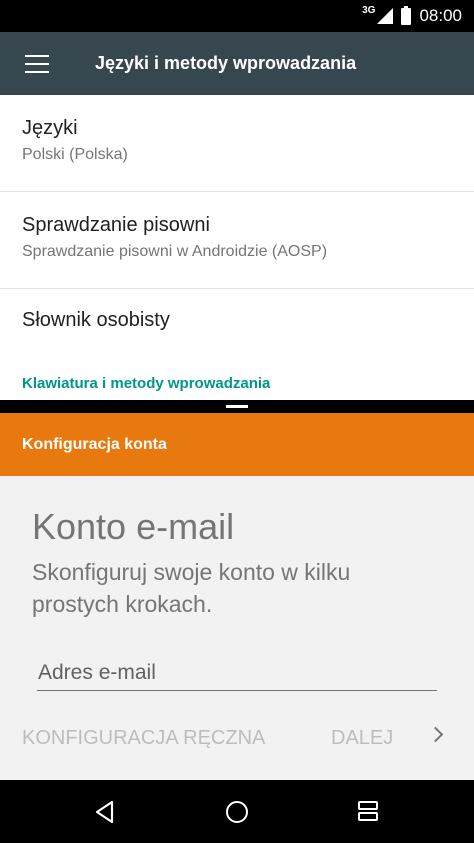  I want to click on recents-button, so click(367, 812).